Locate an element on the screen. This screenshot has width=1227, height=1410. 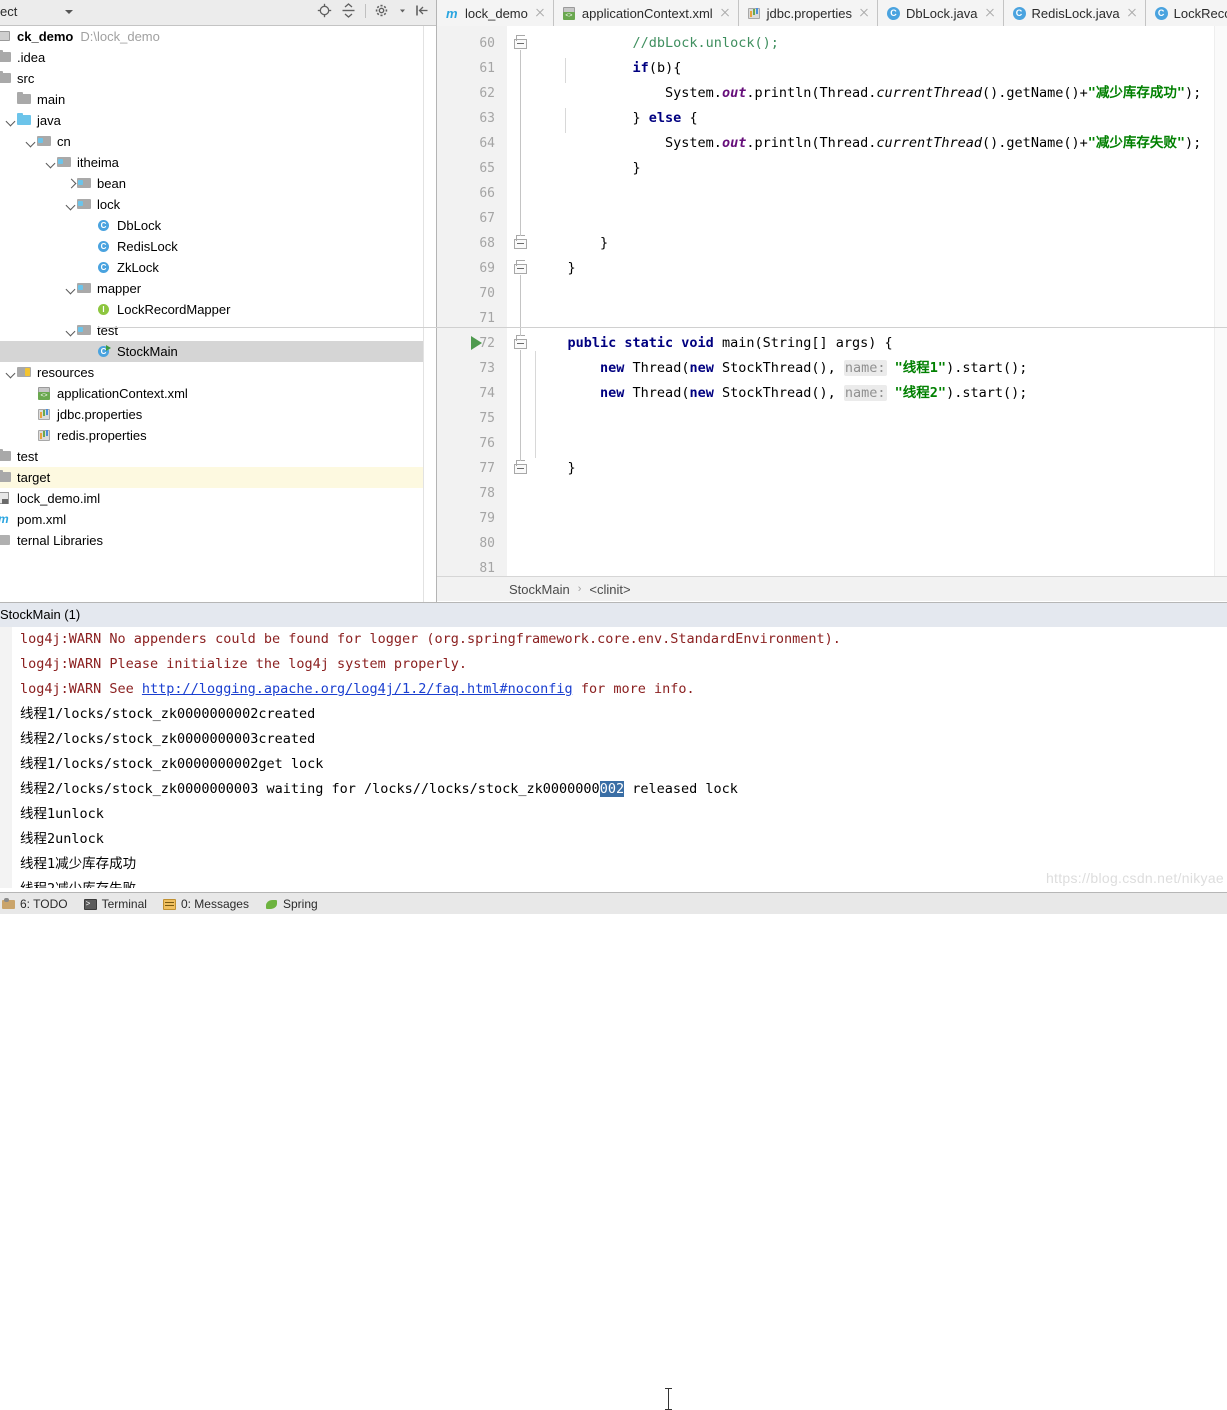
chevron-right-icon is located at coordinates (71, 183).